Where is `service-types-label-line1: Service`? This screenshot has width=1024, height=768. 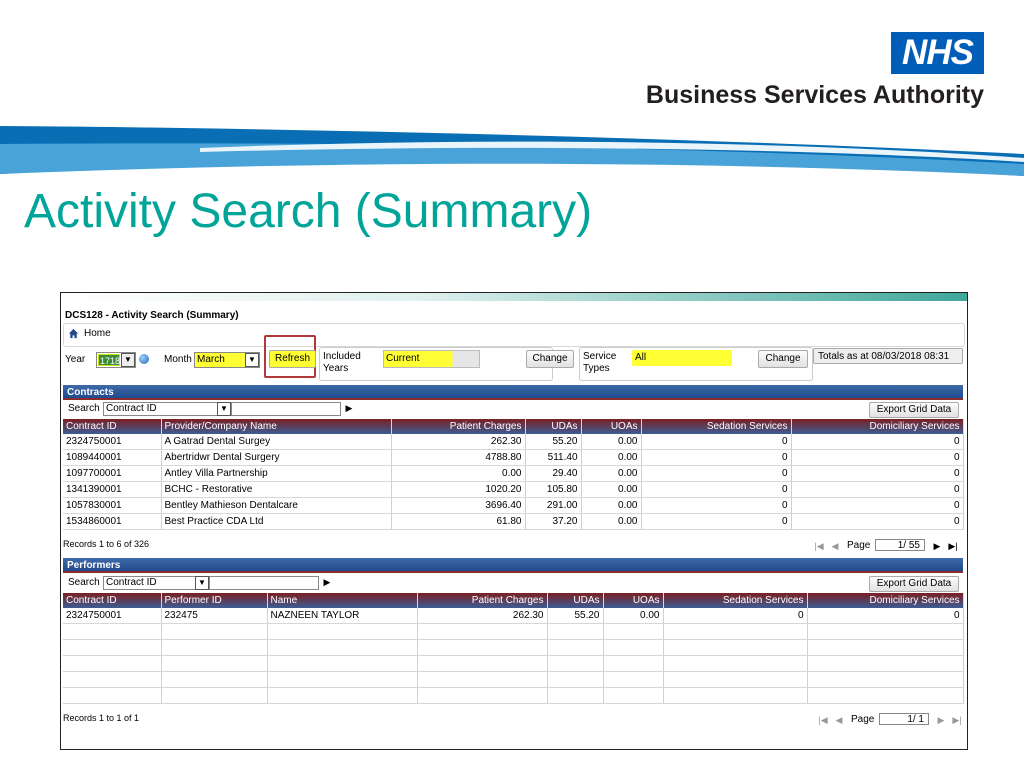 service-types-label-line1: Service is located at coordinates (600, 356).